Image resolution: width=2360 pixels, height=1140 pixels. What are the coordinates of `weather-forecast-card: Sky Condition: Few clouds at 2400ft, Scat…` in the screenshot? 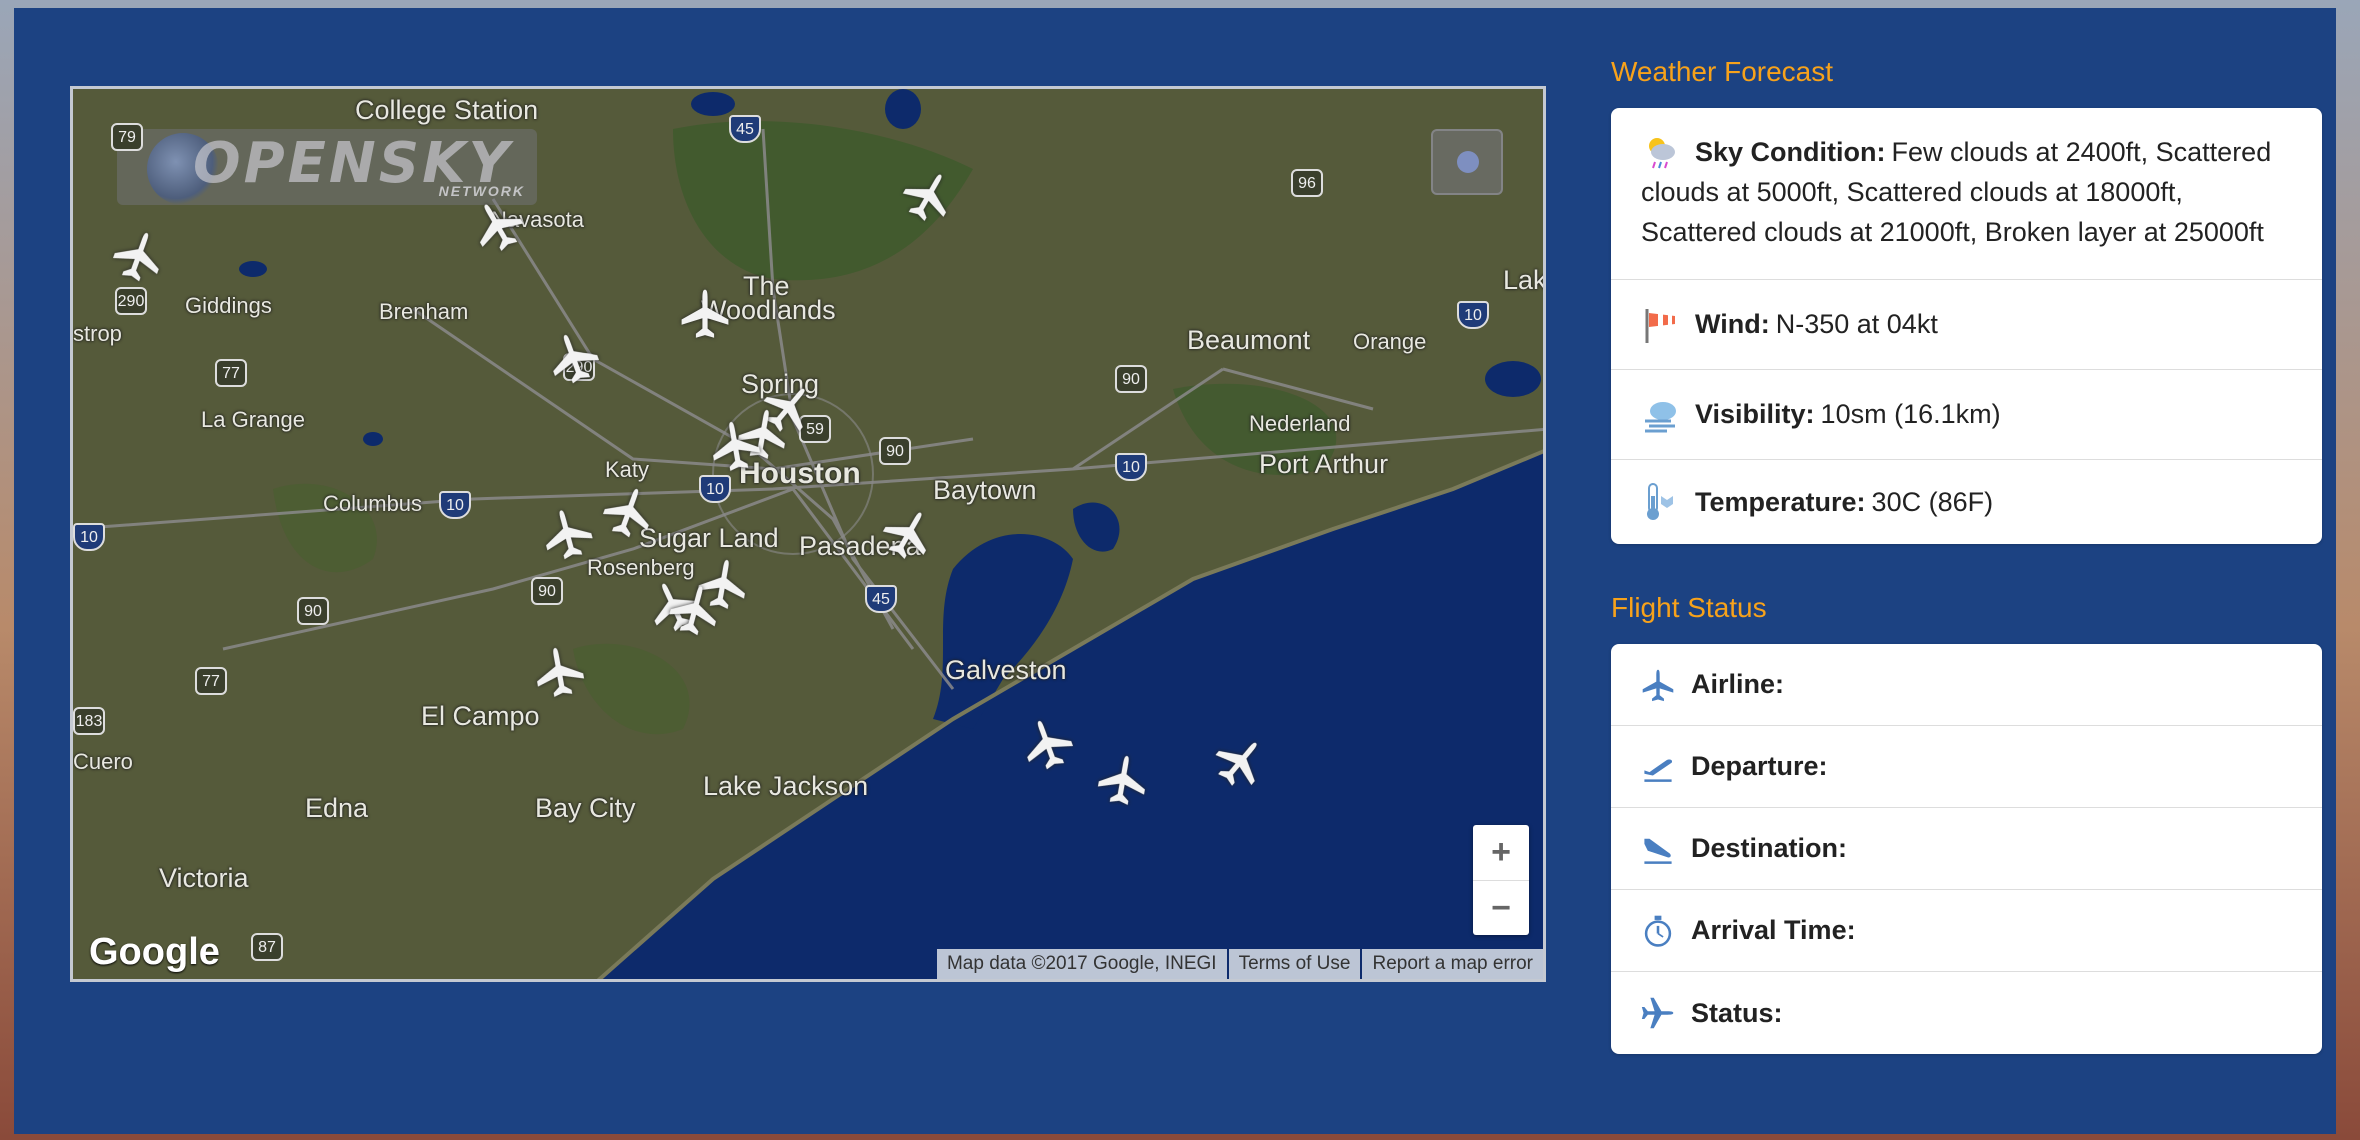 It's located at (1966, 326).